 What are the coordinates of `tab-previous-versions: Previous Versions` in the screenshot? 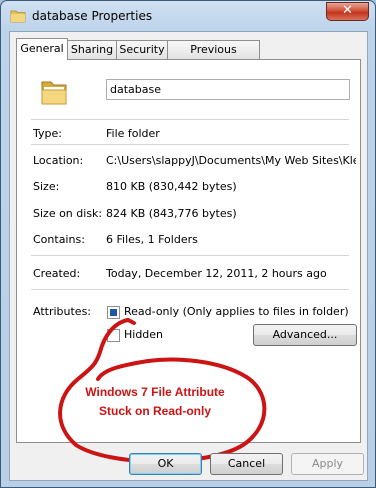 It's located at (213, 57).